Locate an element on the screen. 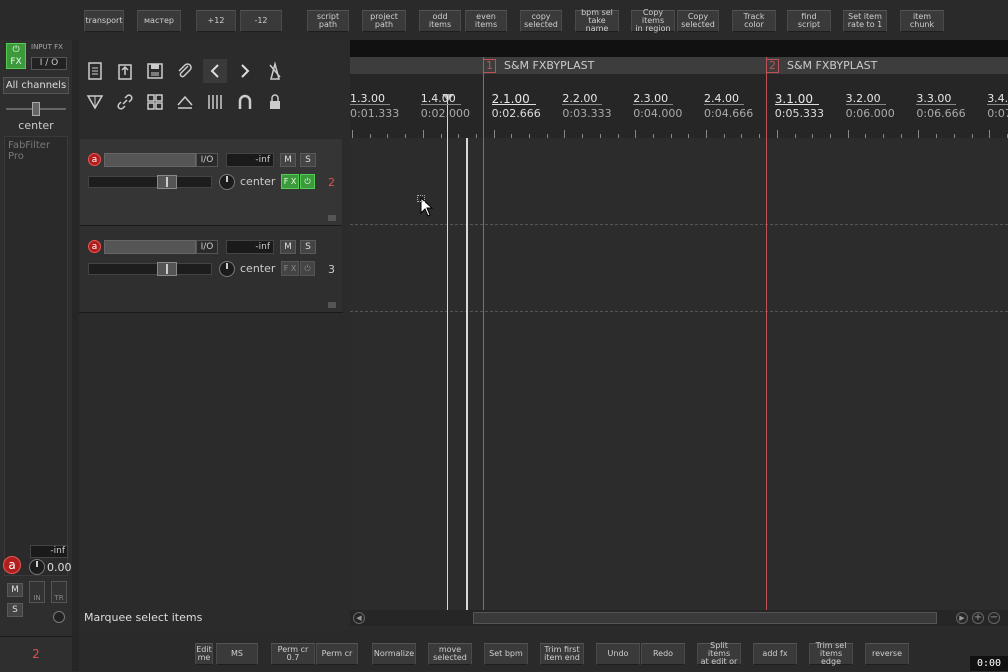 The image size is (1008, 672). input-monitor-button: IN is located at coordinates (37, 592).